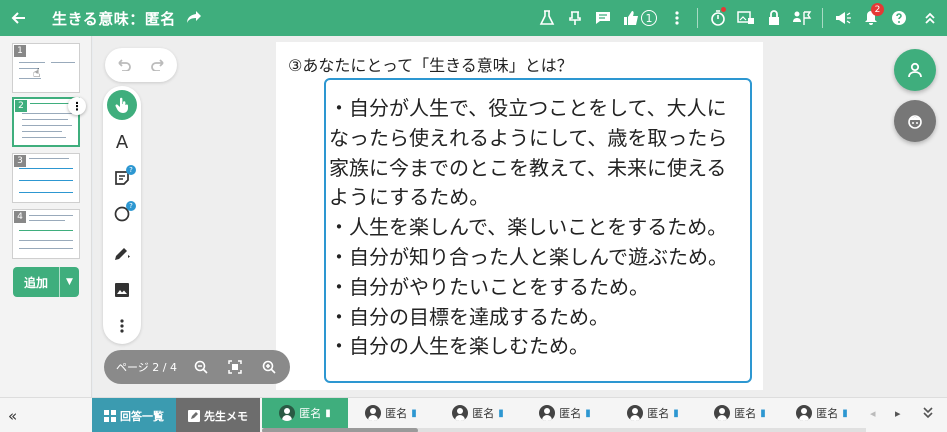 This screenshot has height=432, width=947. What do you see at coordinates (528, 137) in the screenshot?
I see `answer-line: なったら使えれるようにして、歳を取ったら` at bounding box center [528, 137].